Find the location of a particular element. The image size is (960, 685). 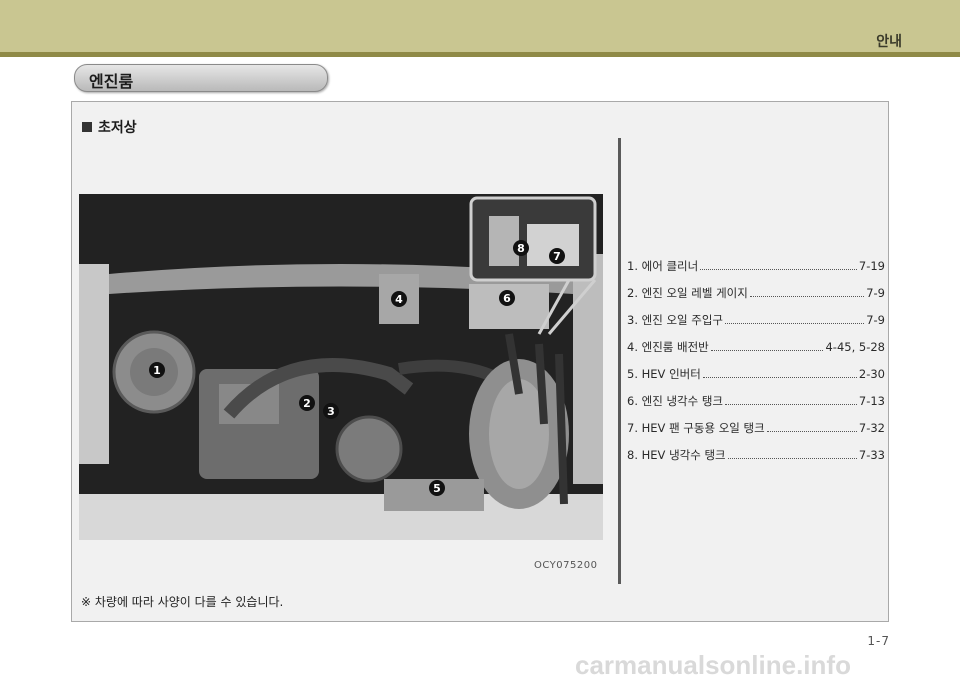

list-item: 1. 에어 클리너 7-19 is located at coordinates (756, 266).